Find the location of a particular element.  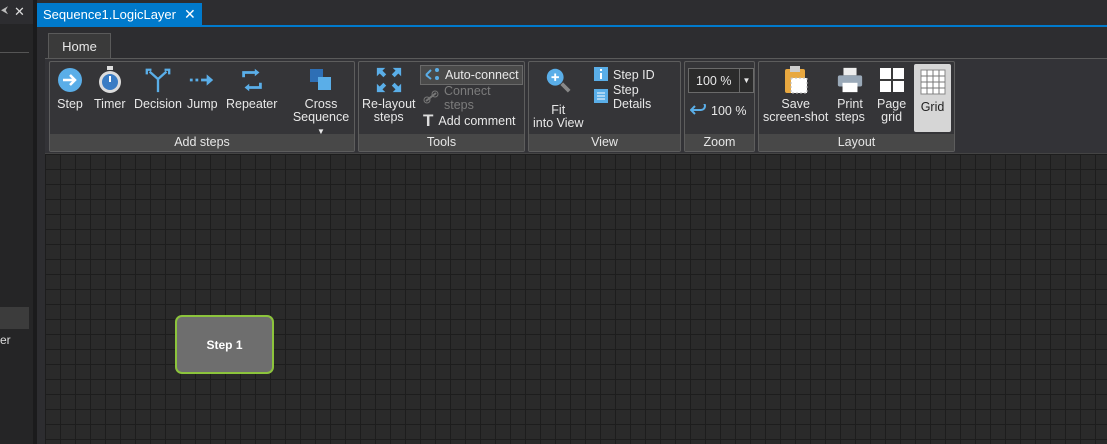

left-panel-header: ⮜ ✕ is located at coordinates (16, 12).